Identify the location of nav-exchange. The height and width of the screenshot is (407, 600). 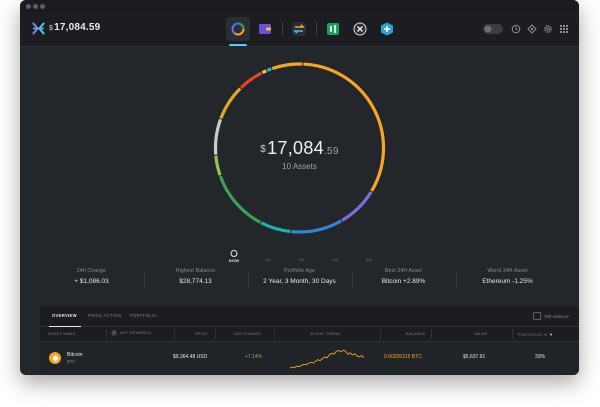
(299, 29).